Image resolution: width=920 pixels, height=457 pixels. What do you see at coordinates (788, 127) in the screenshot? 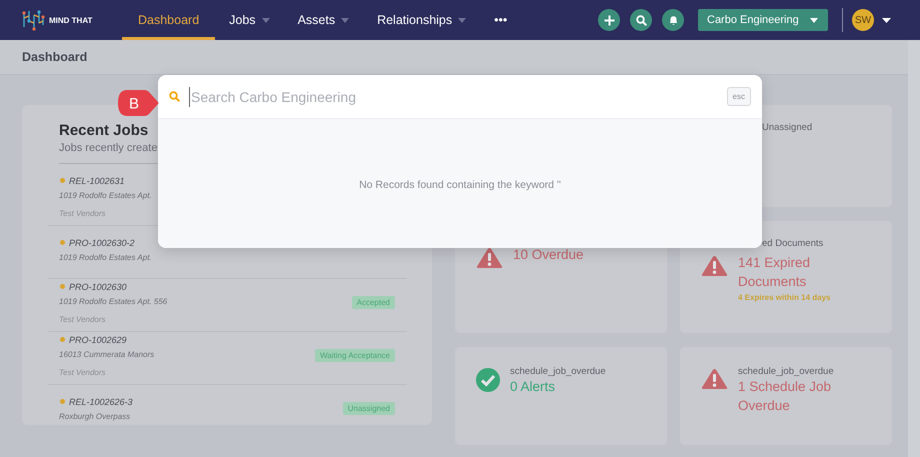
I see `stat-label: Unassigned` at bounding box center [788, 127].